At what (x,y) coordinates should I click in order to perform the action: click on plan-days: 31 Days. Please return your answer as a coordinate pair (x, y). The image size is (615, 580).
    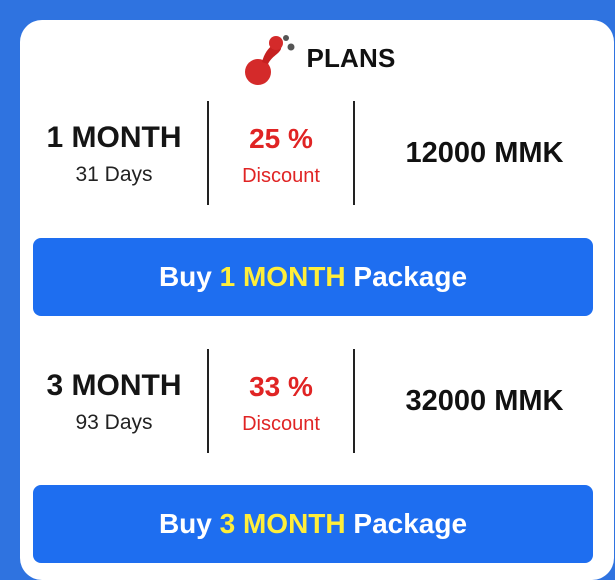
    Looking at the image, I should click on (114, 174).